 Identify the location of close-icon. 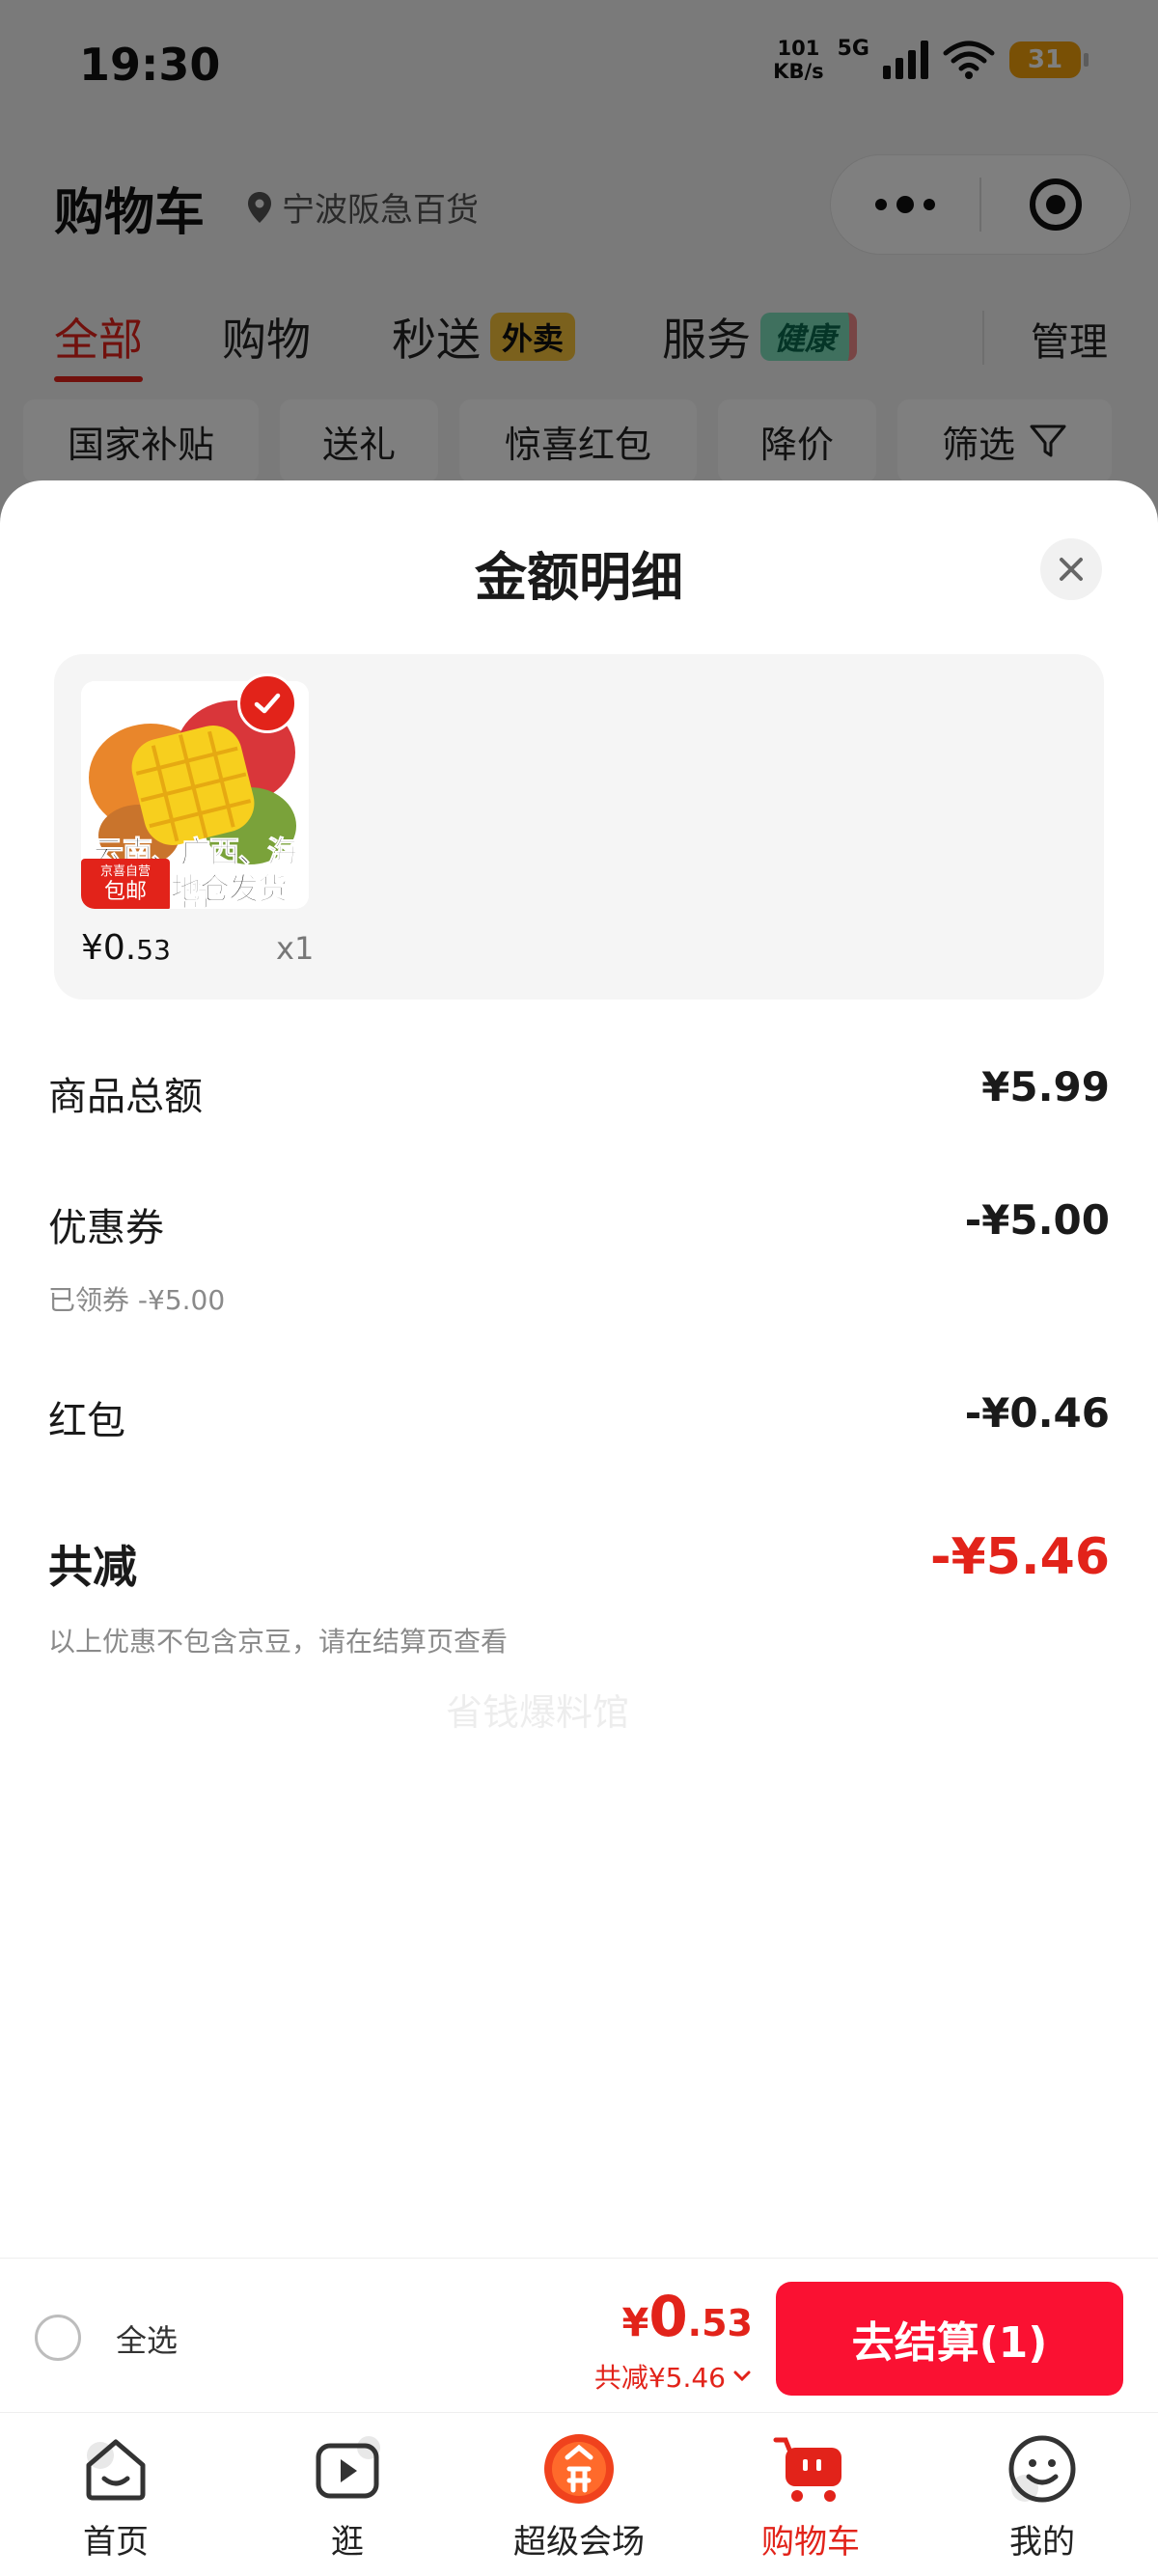
(1071, 570).